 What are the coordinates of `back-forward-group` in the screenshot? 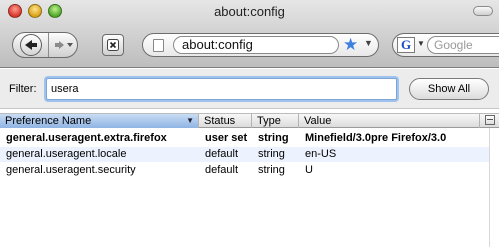 It's located at (45, 45).